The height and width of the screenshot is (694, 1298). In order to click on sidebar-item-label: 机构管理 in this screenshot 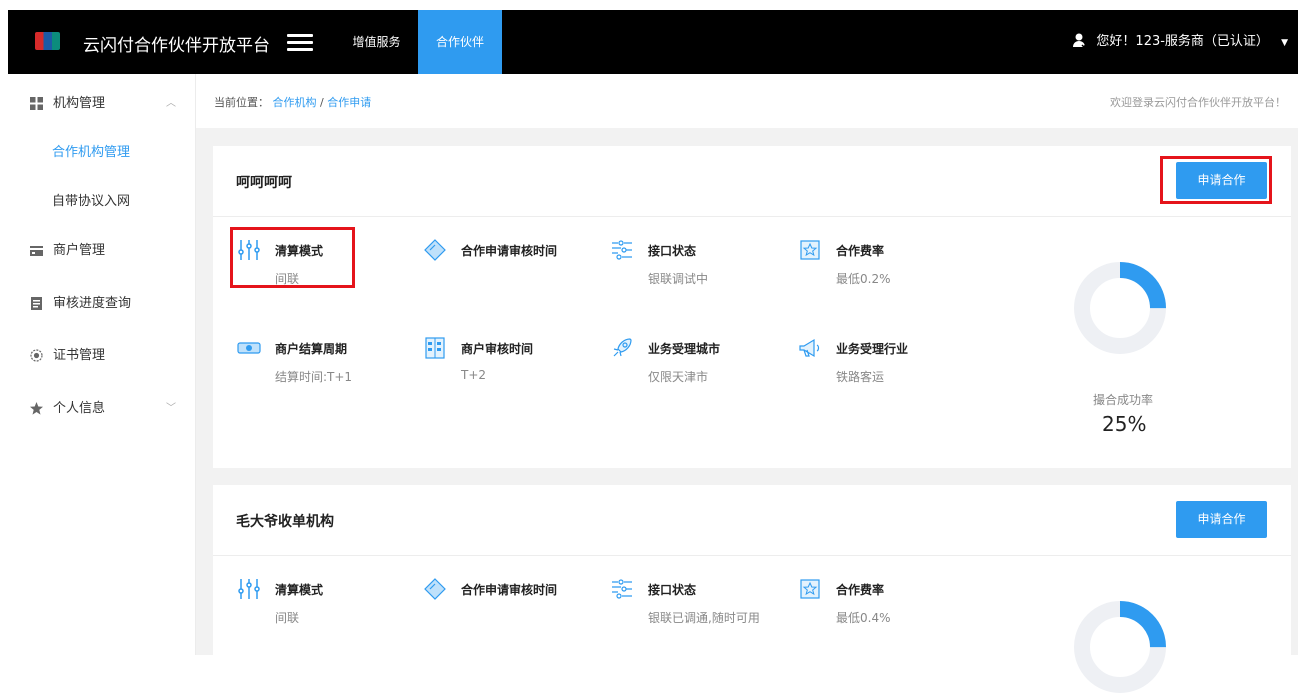, I will do `click(79, 103)`.